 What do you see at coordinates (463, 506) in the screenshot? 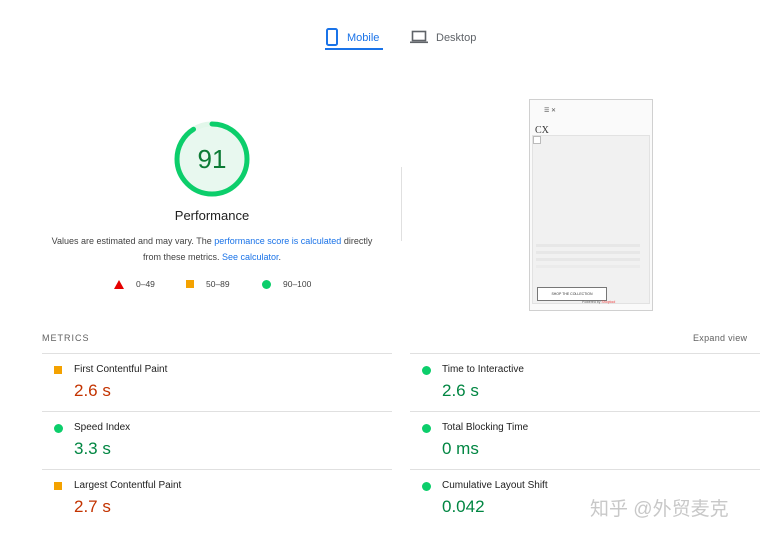
I see `metric-value: 0.042` at bounding box center [463, 506].